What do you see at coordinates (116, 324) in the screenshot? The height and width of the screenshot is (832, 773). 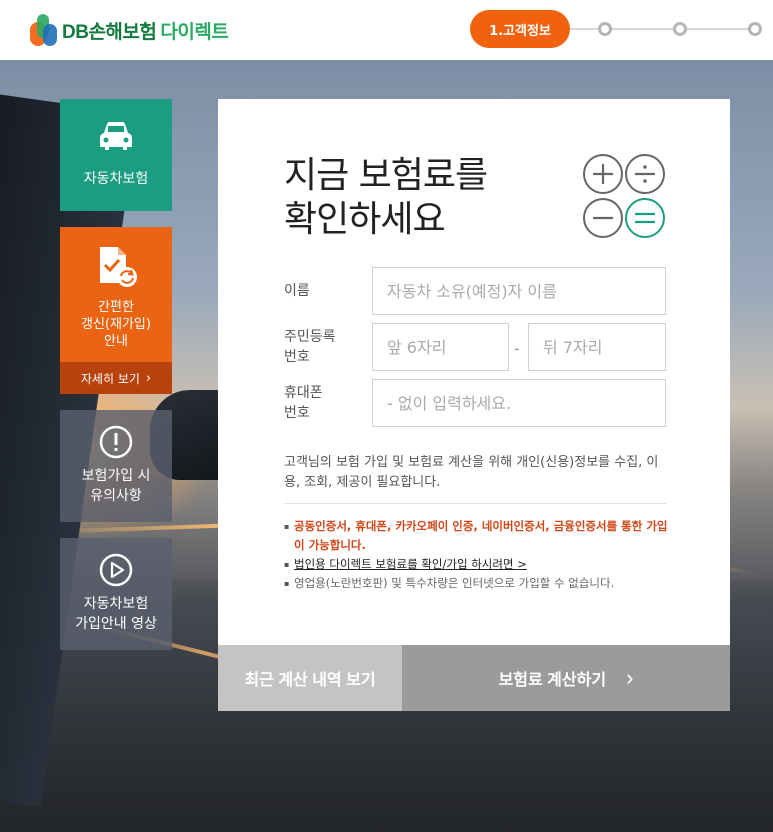 I see `sidebar-item-label: 간편한 갱신(재가입) 안내` at bounding box center [116, 324].